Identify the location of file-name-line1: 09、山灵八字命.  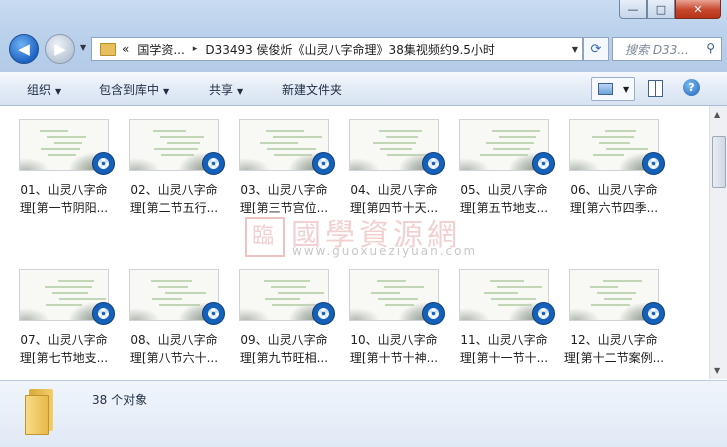
(284, 340).